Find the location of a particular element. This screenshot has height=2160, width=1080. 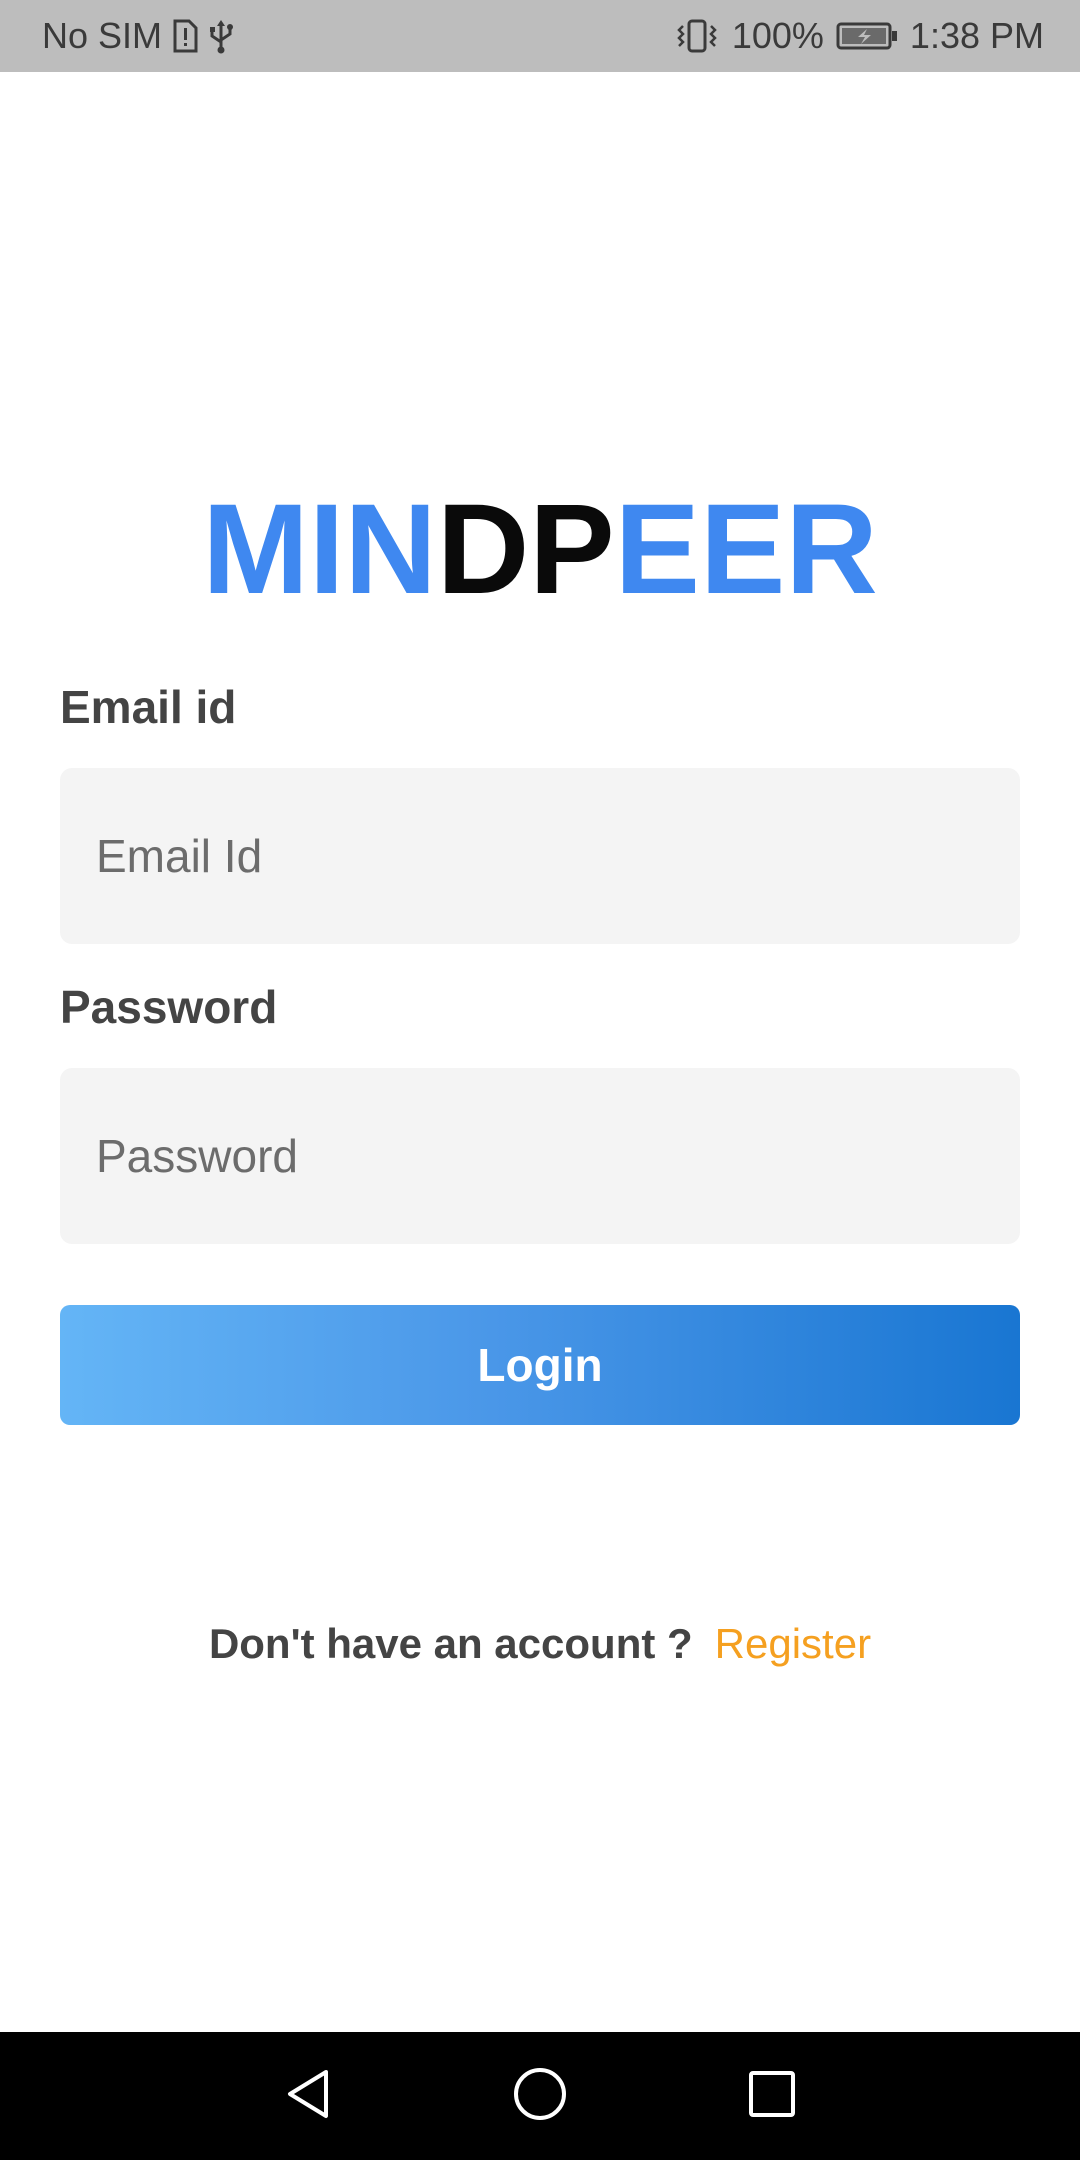

recents-button is located at coordinates (772, 2096).